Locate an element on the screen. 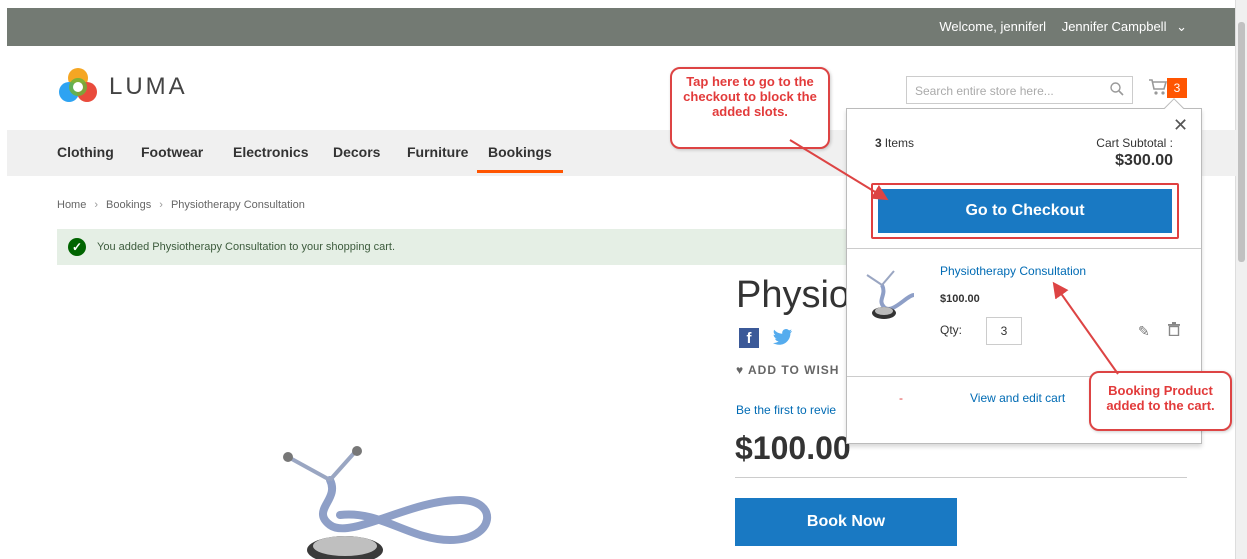 Image resolution: width=1247 pixels, height=559 pixels. go-to-checkout-button: Go to Checkout is located at coordinates (1025, 211).